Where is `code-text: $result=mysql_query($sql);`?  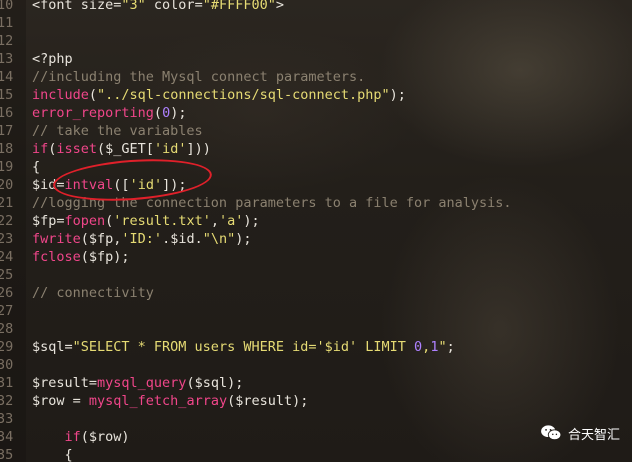
code-text: $result=mysql_query($sql); is located at coordinates (138, 383).